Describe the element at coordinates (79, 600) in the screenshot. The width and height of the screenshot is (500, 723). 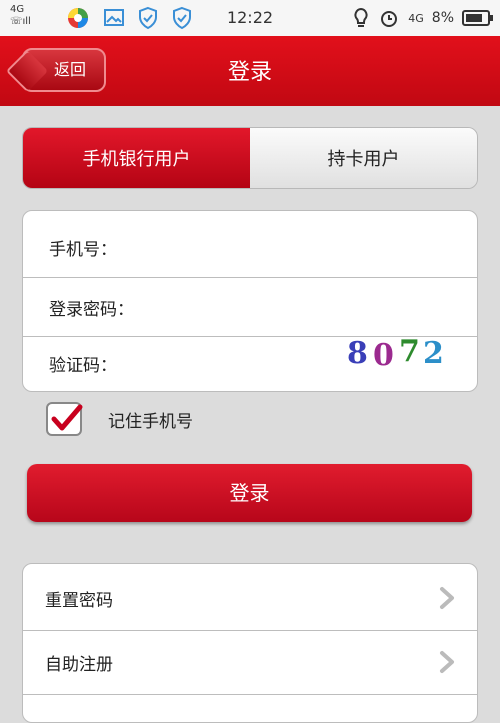
I see `menu-item-label: 重置密码` at that location.